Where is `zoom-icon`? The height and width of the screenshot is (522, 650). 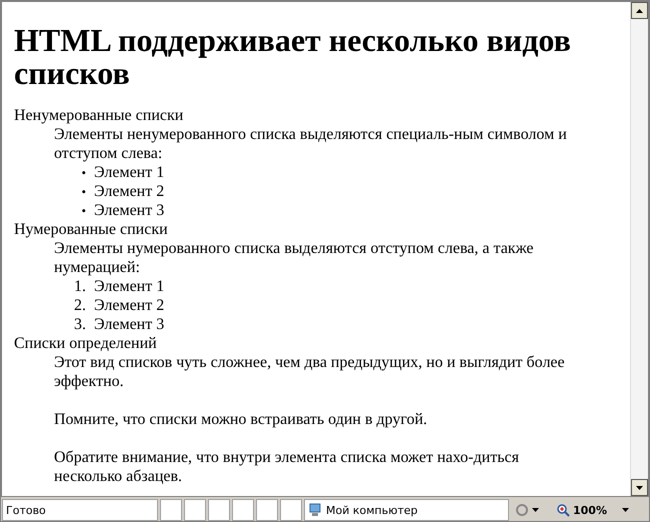
zoom-icon is located at coordinates (563, 510).